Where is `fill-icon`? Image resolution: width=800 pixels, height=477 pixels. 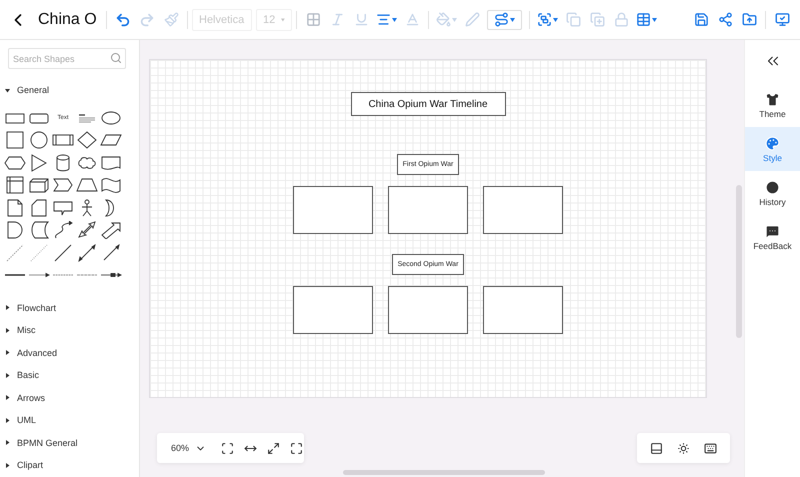 fill-icon is located at coordinates (443, 19).